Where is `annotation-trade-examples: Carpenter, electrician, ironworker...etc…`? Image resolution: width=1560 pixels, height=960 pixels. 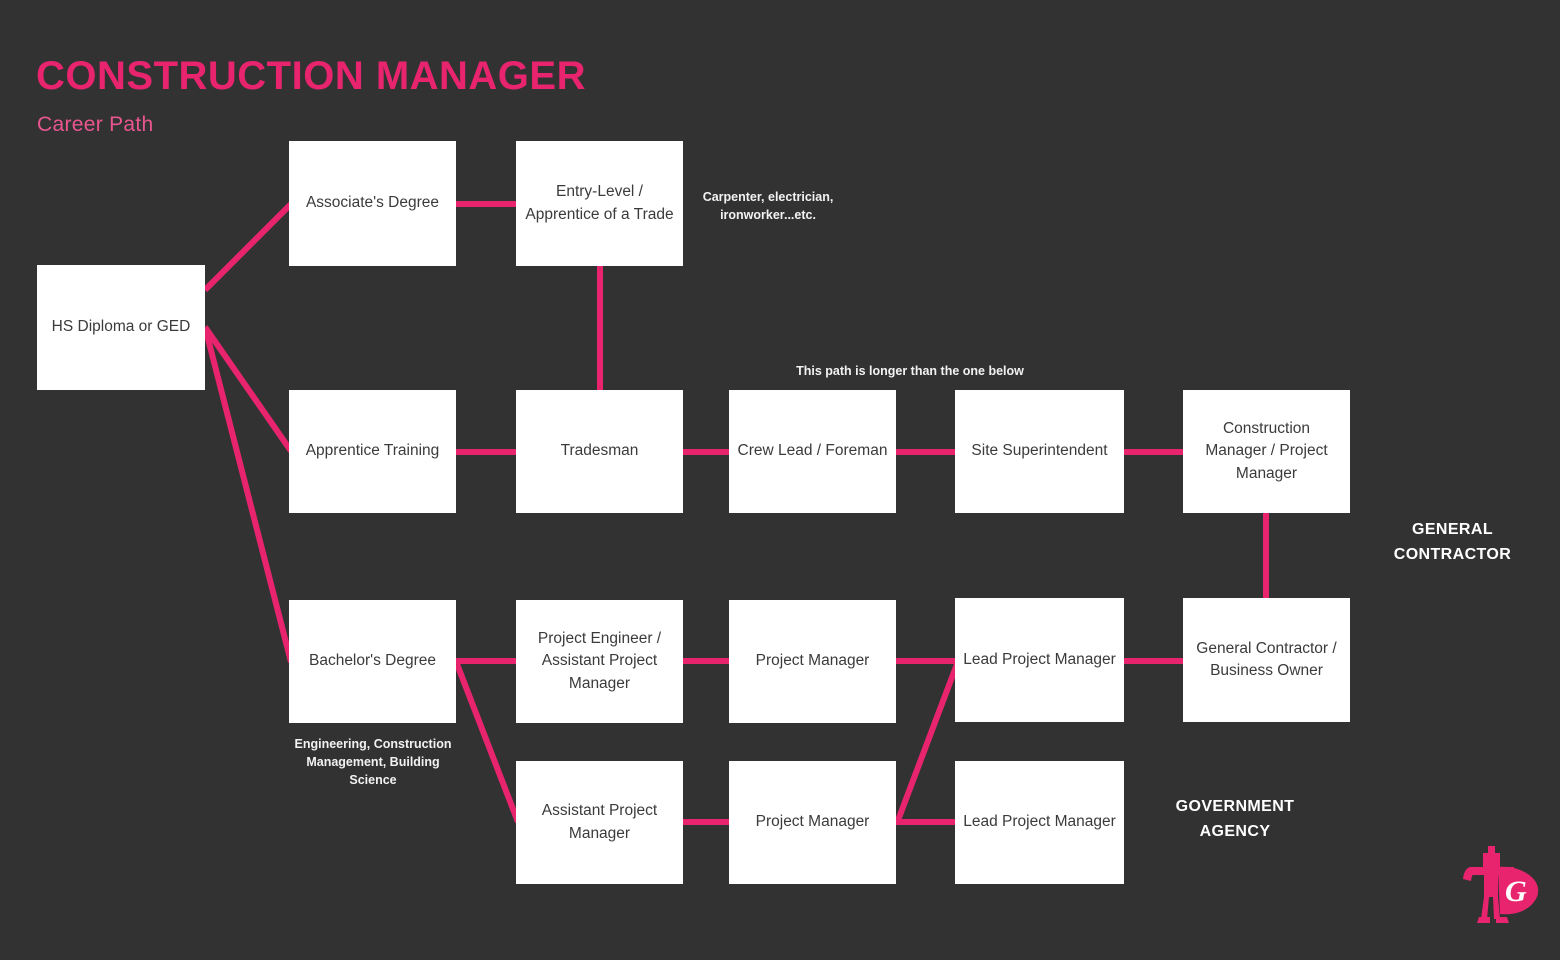 annotation-trade-examples: Carpenter, electrician, ironworker...etc… is located at coordinates (768, 206).